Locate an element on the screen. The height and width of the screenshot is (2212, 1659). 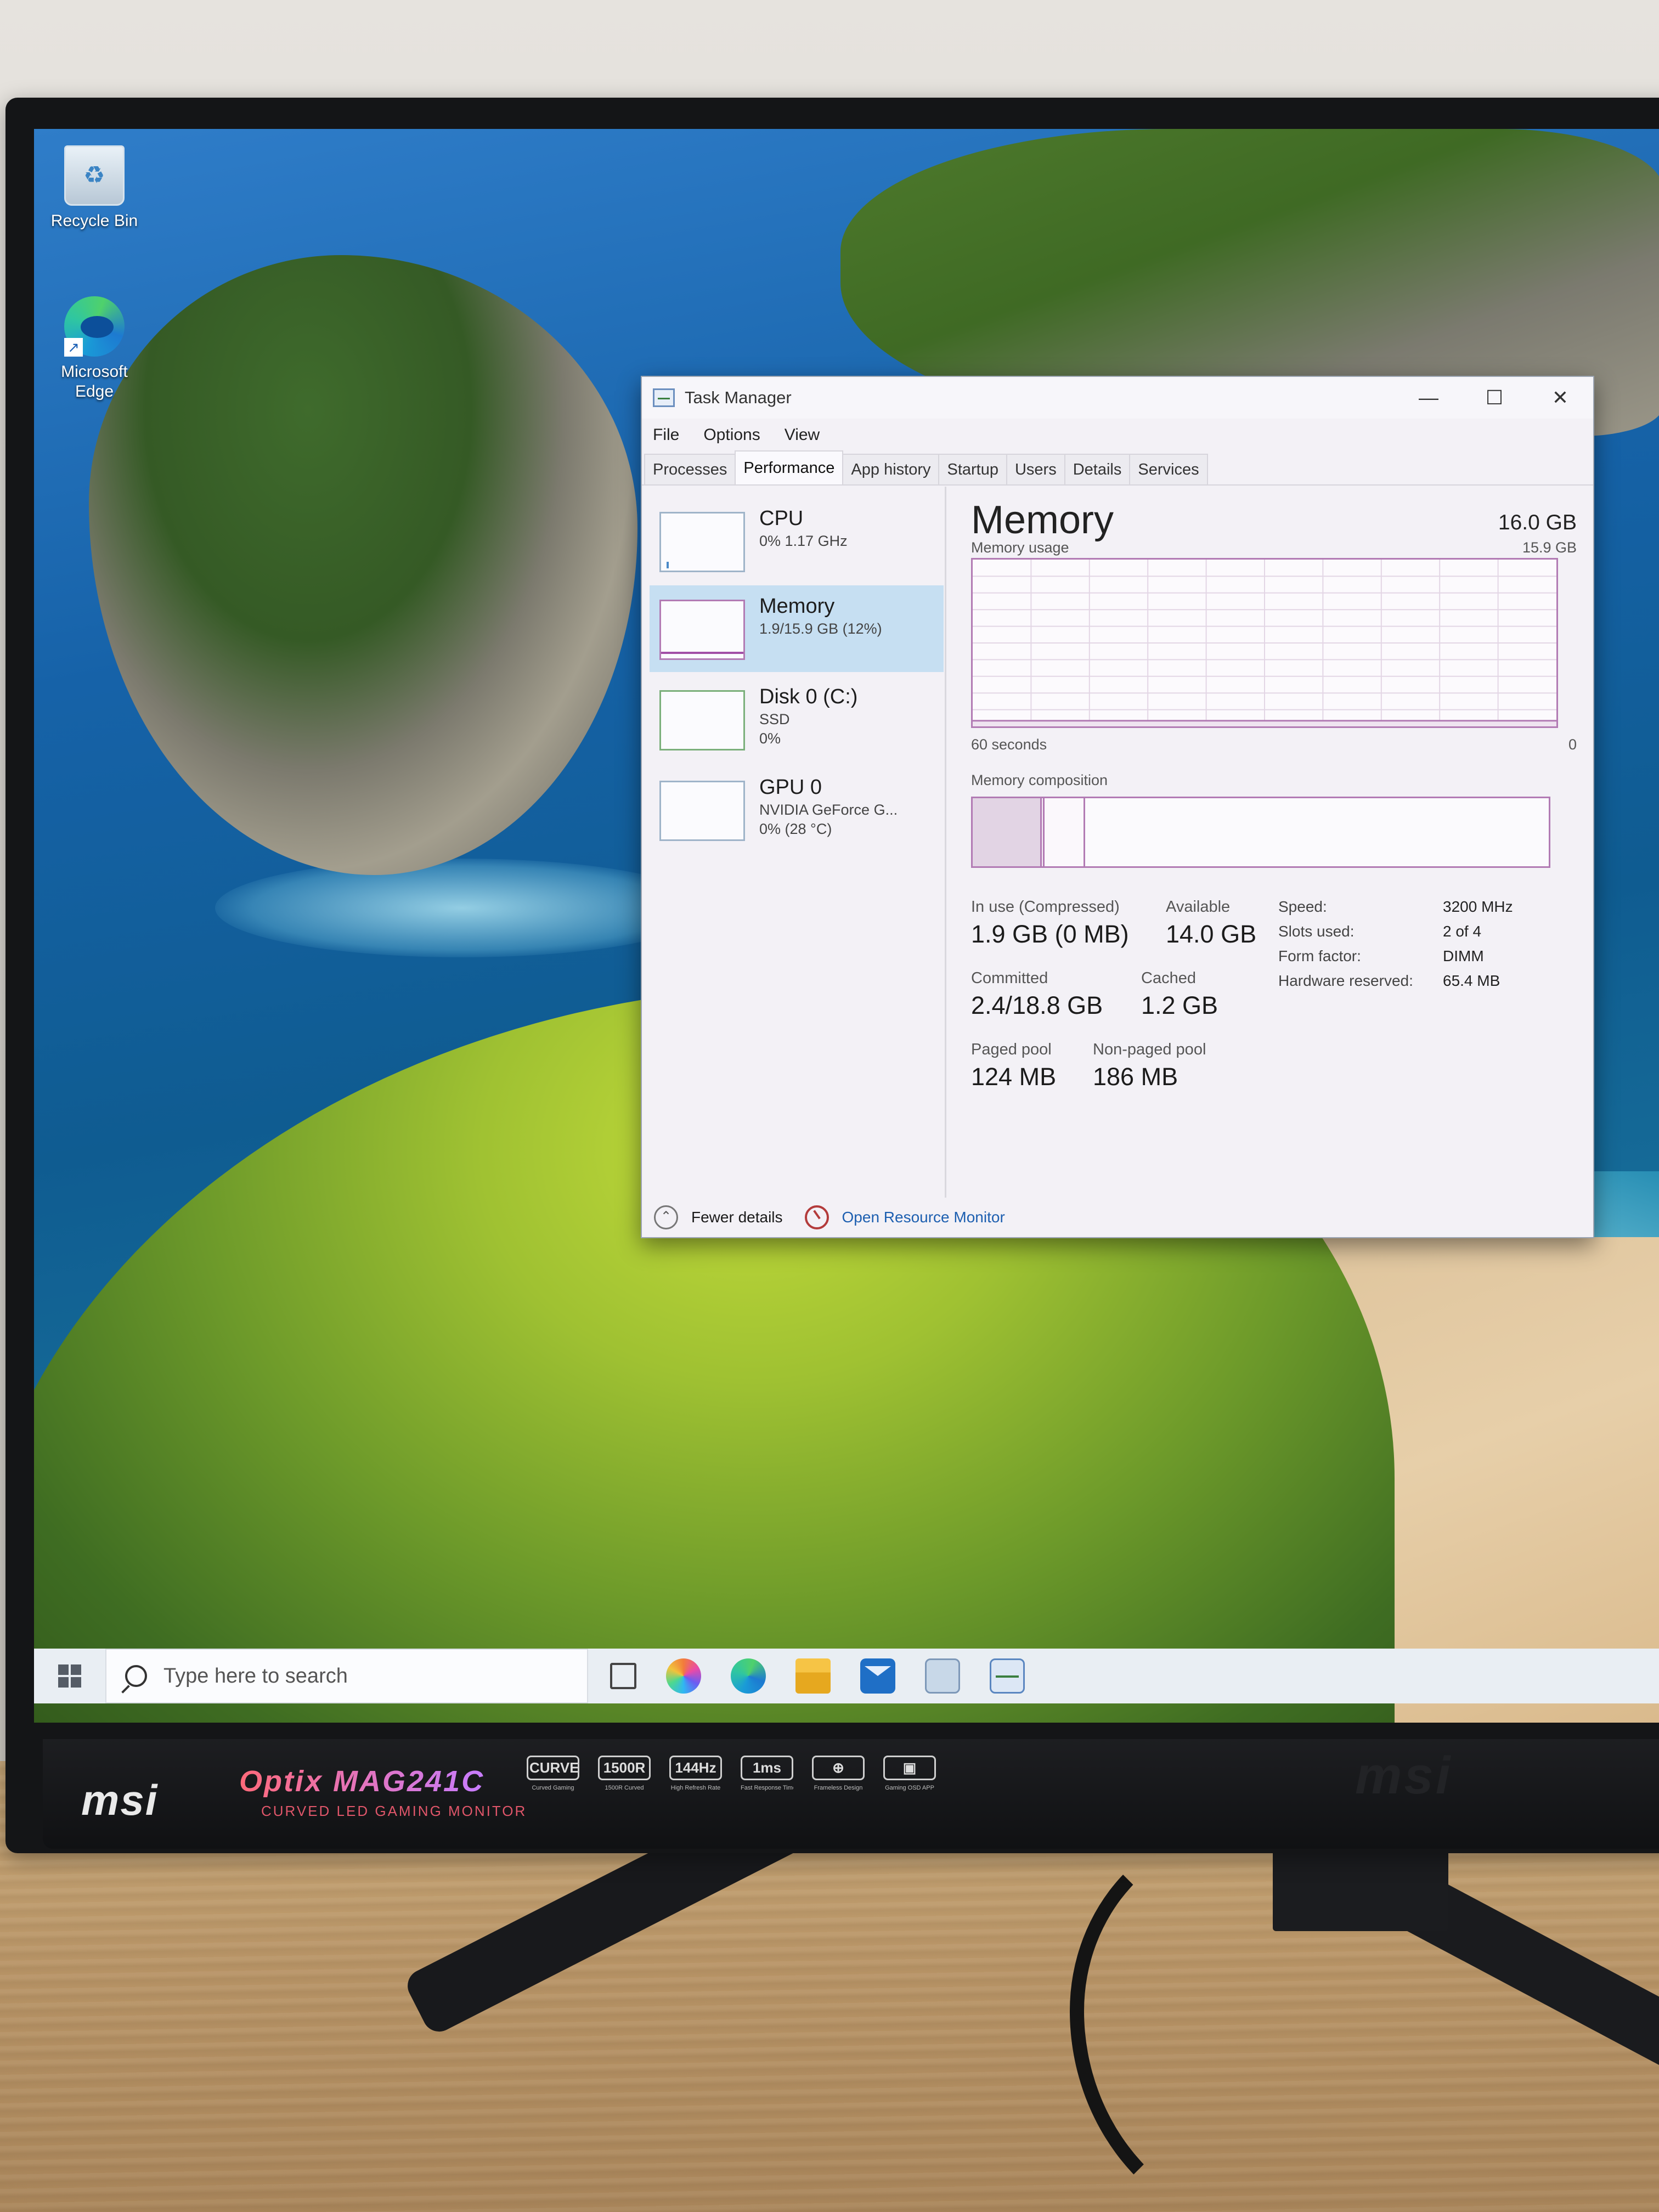
memory-usage-label: Memory usage is located at coordinates (1020, 547).